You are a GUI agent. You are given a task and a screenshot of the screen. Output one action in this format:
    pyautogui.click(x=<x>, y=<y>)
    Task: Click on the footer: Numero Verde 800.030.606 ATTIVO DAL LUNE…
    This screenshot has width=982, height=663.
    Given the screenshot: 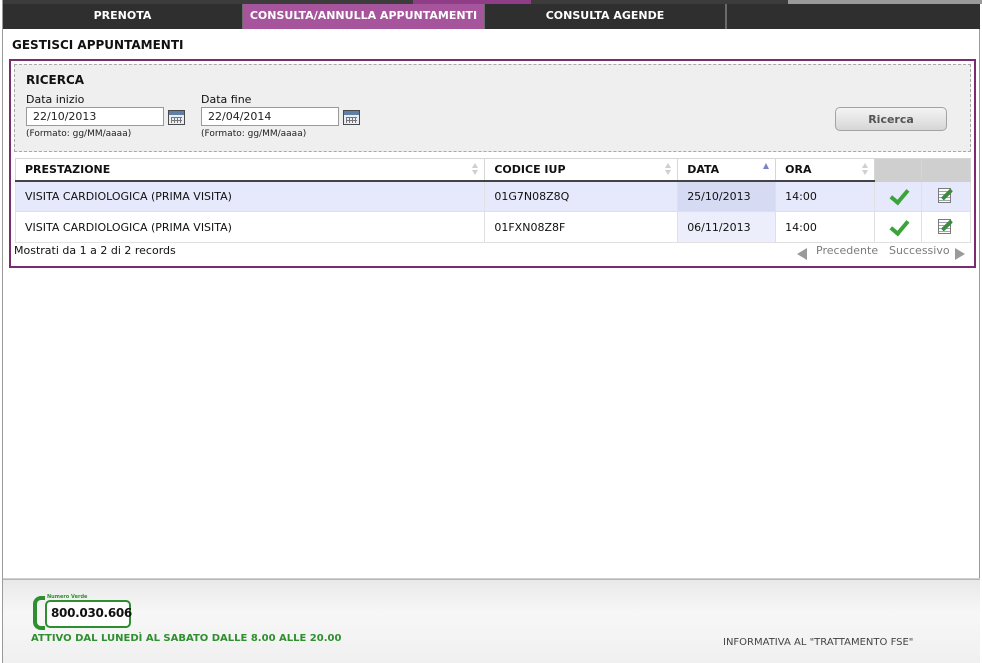 What is the action you would take?
    pyautogui.click(x=491, y=621)
    